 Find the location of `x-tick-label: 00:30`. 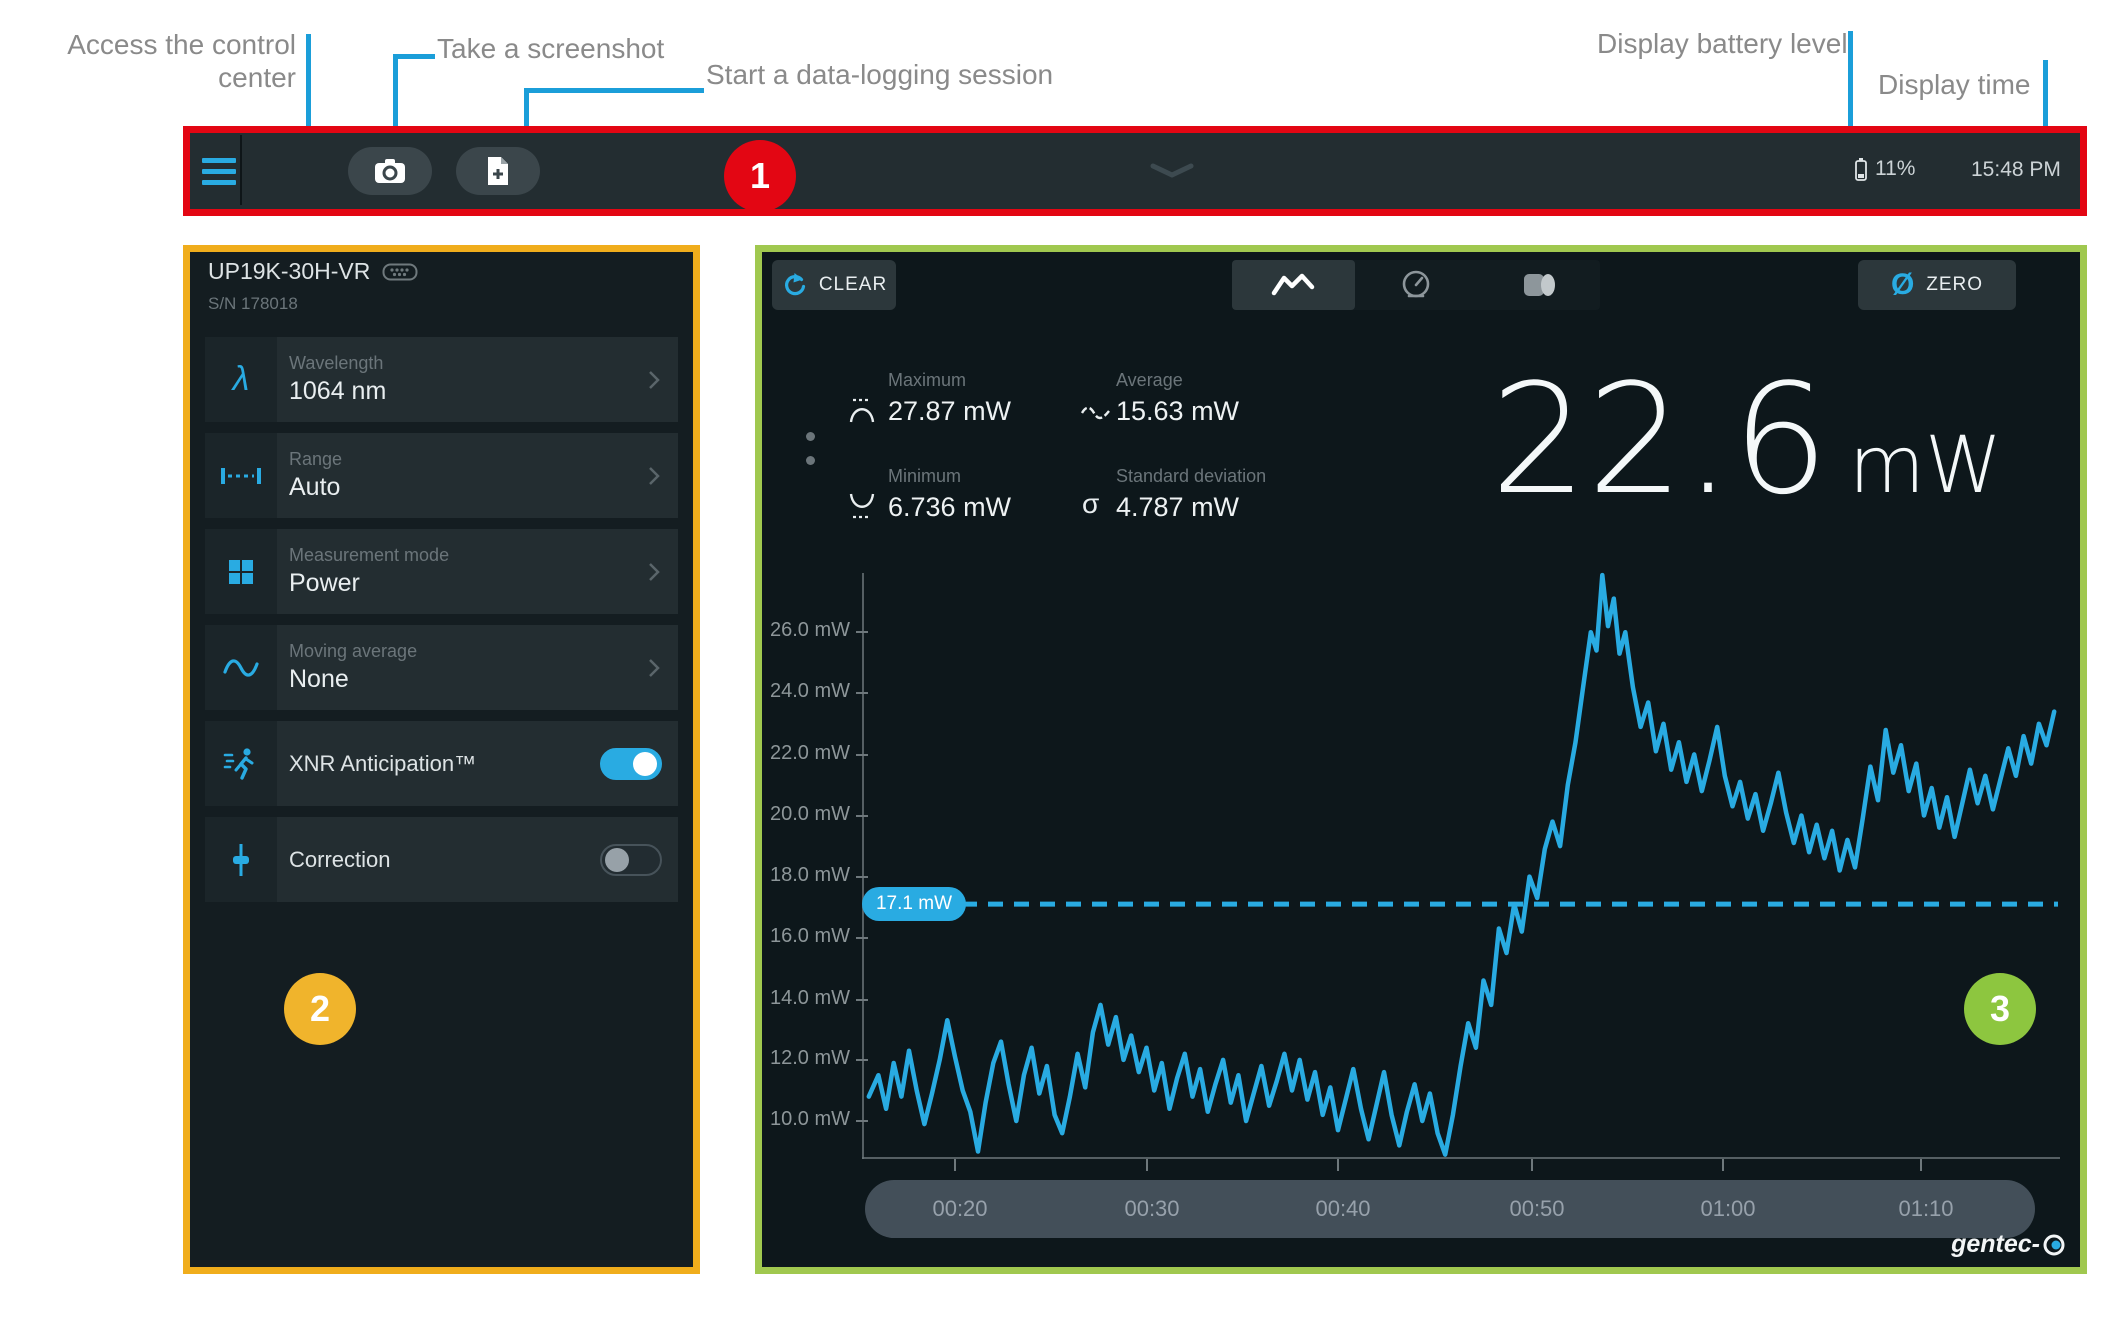

x-tick-label: 00:30 is located at coordinates (1152, 1208).